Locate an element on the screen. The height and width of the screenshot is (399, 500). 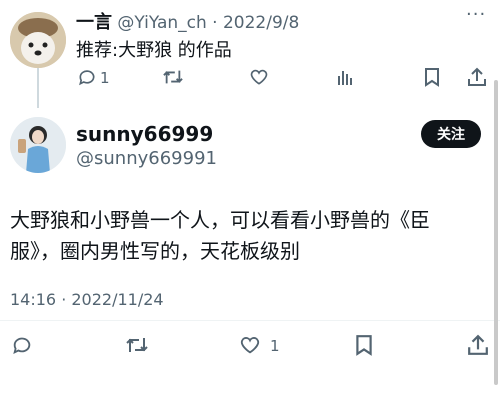
like-count: 1 is located at coordinates (275, 346).